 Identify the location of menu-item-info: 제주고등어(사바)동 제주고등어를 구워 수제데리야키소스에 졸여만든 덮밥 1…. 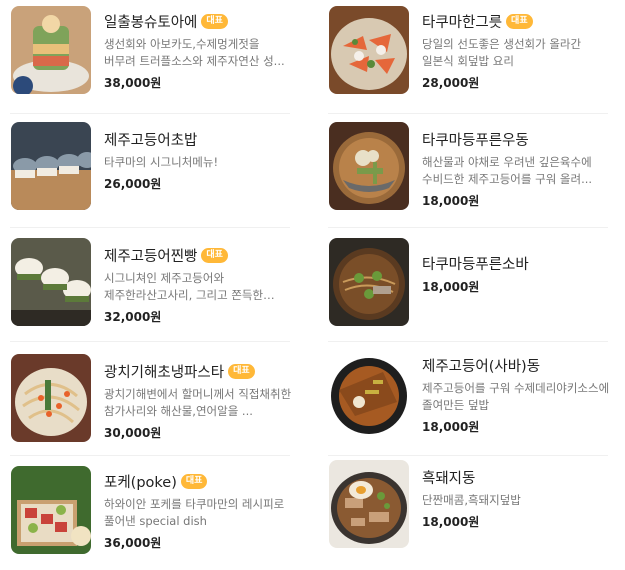
(517, 394).